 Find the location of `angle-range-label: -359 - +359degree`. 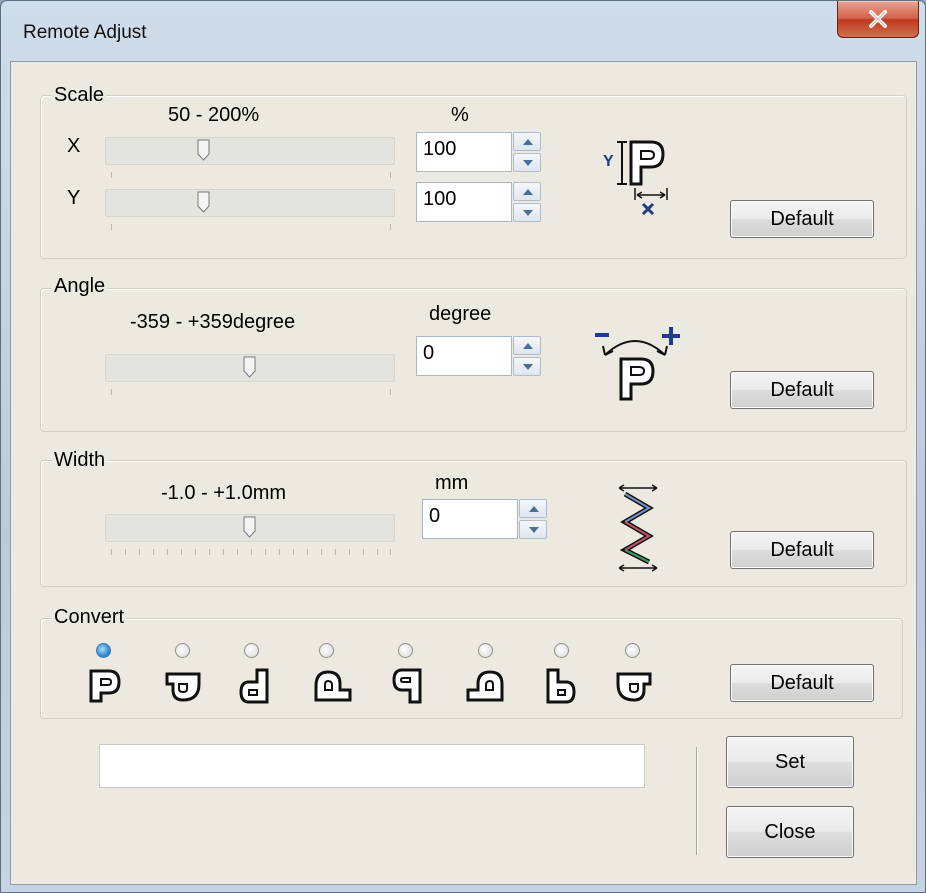

angle-range-label: -359 - +359degree is located at coordinates (213, 322).